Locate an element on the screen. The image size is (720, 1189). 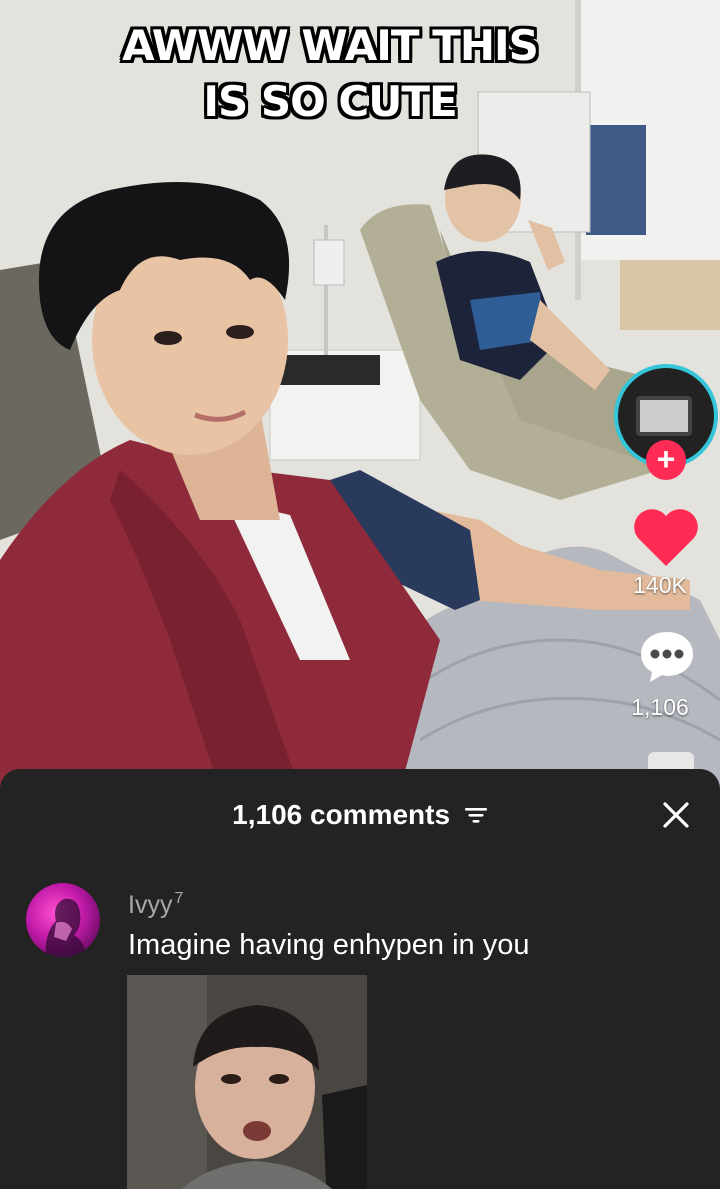
comment-bubble-icon is located at coordinates (667, 656).